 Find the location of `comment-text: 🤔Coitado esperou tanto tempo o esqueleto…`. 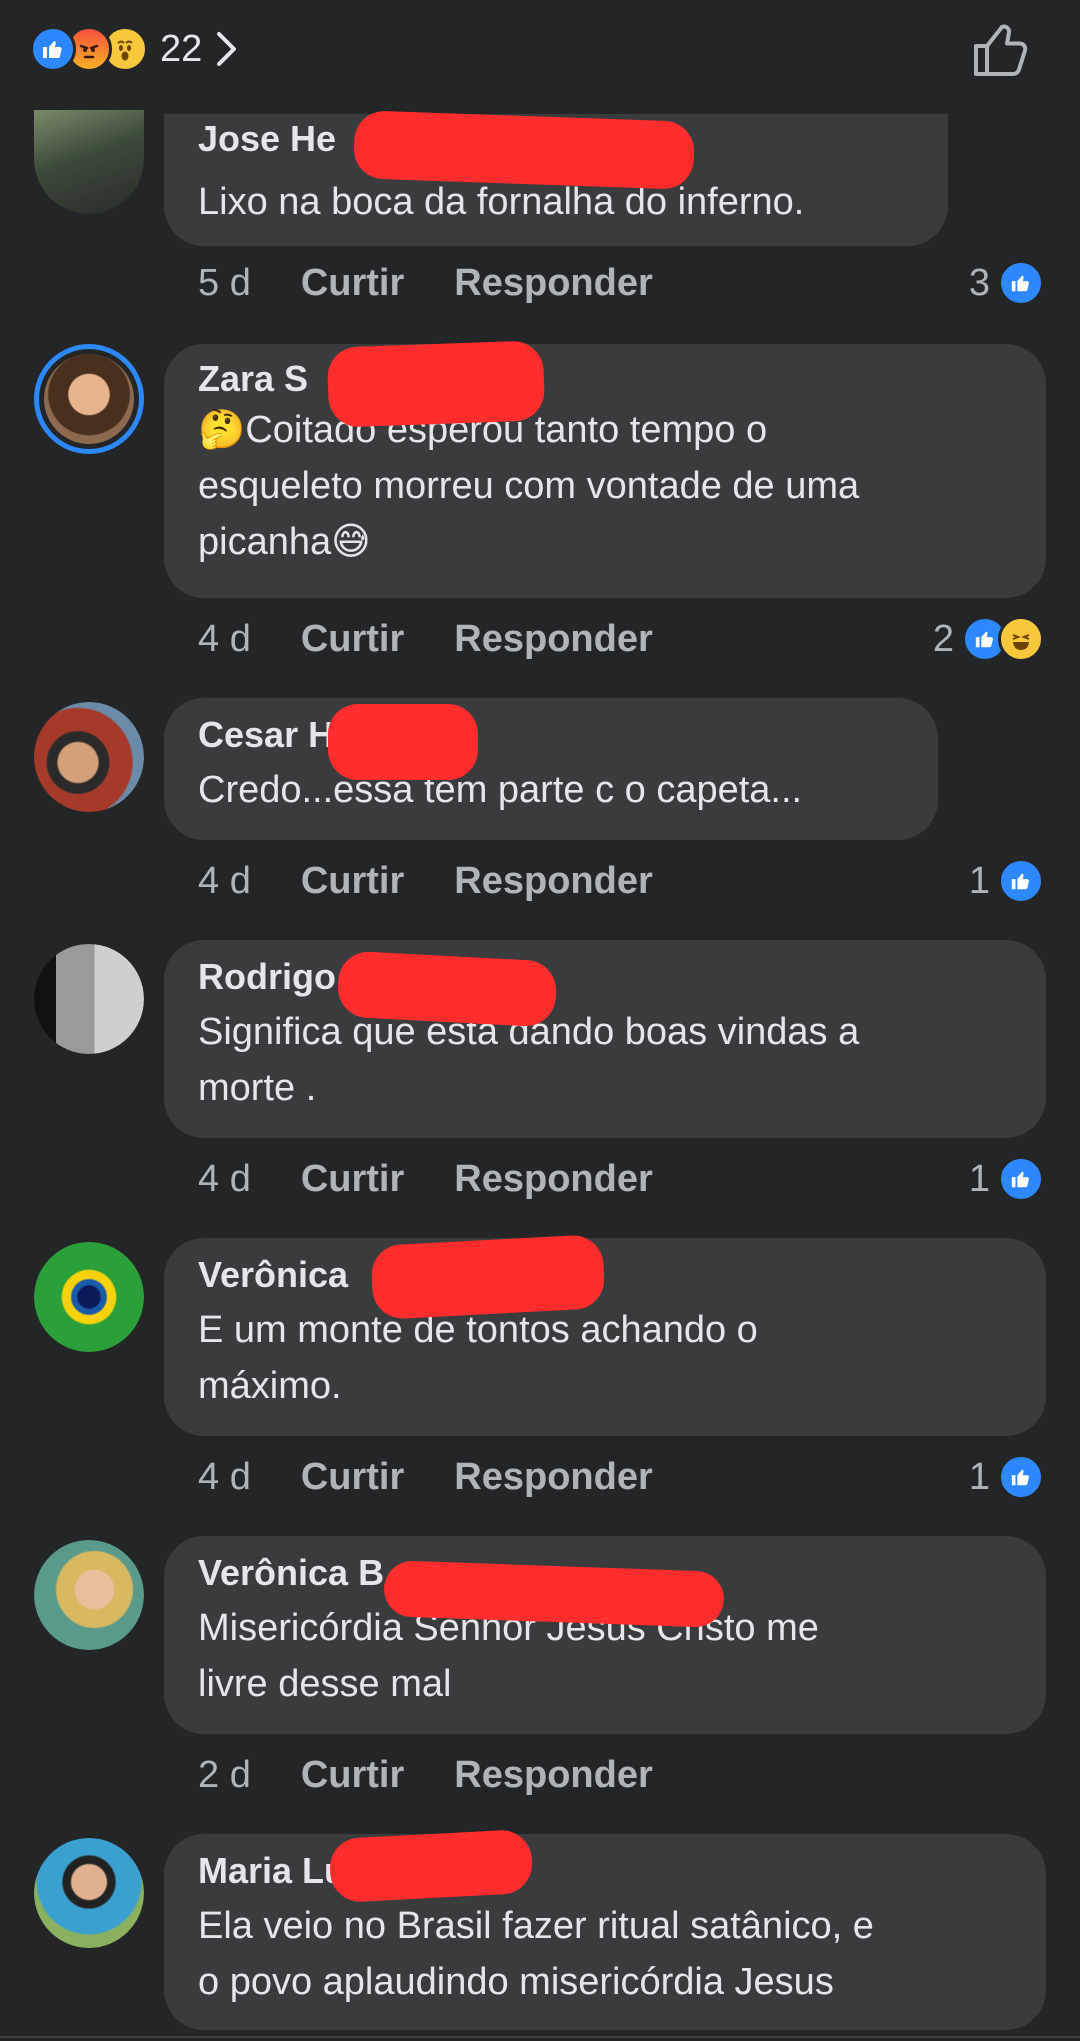

comment-text: 🤔Coitado esperou tanto tempo o esqueleto… is located at coordinates (529, 486).